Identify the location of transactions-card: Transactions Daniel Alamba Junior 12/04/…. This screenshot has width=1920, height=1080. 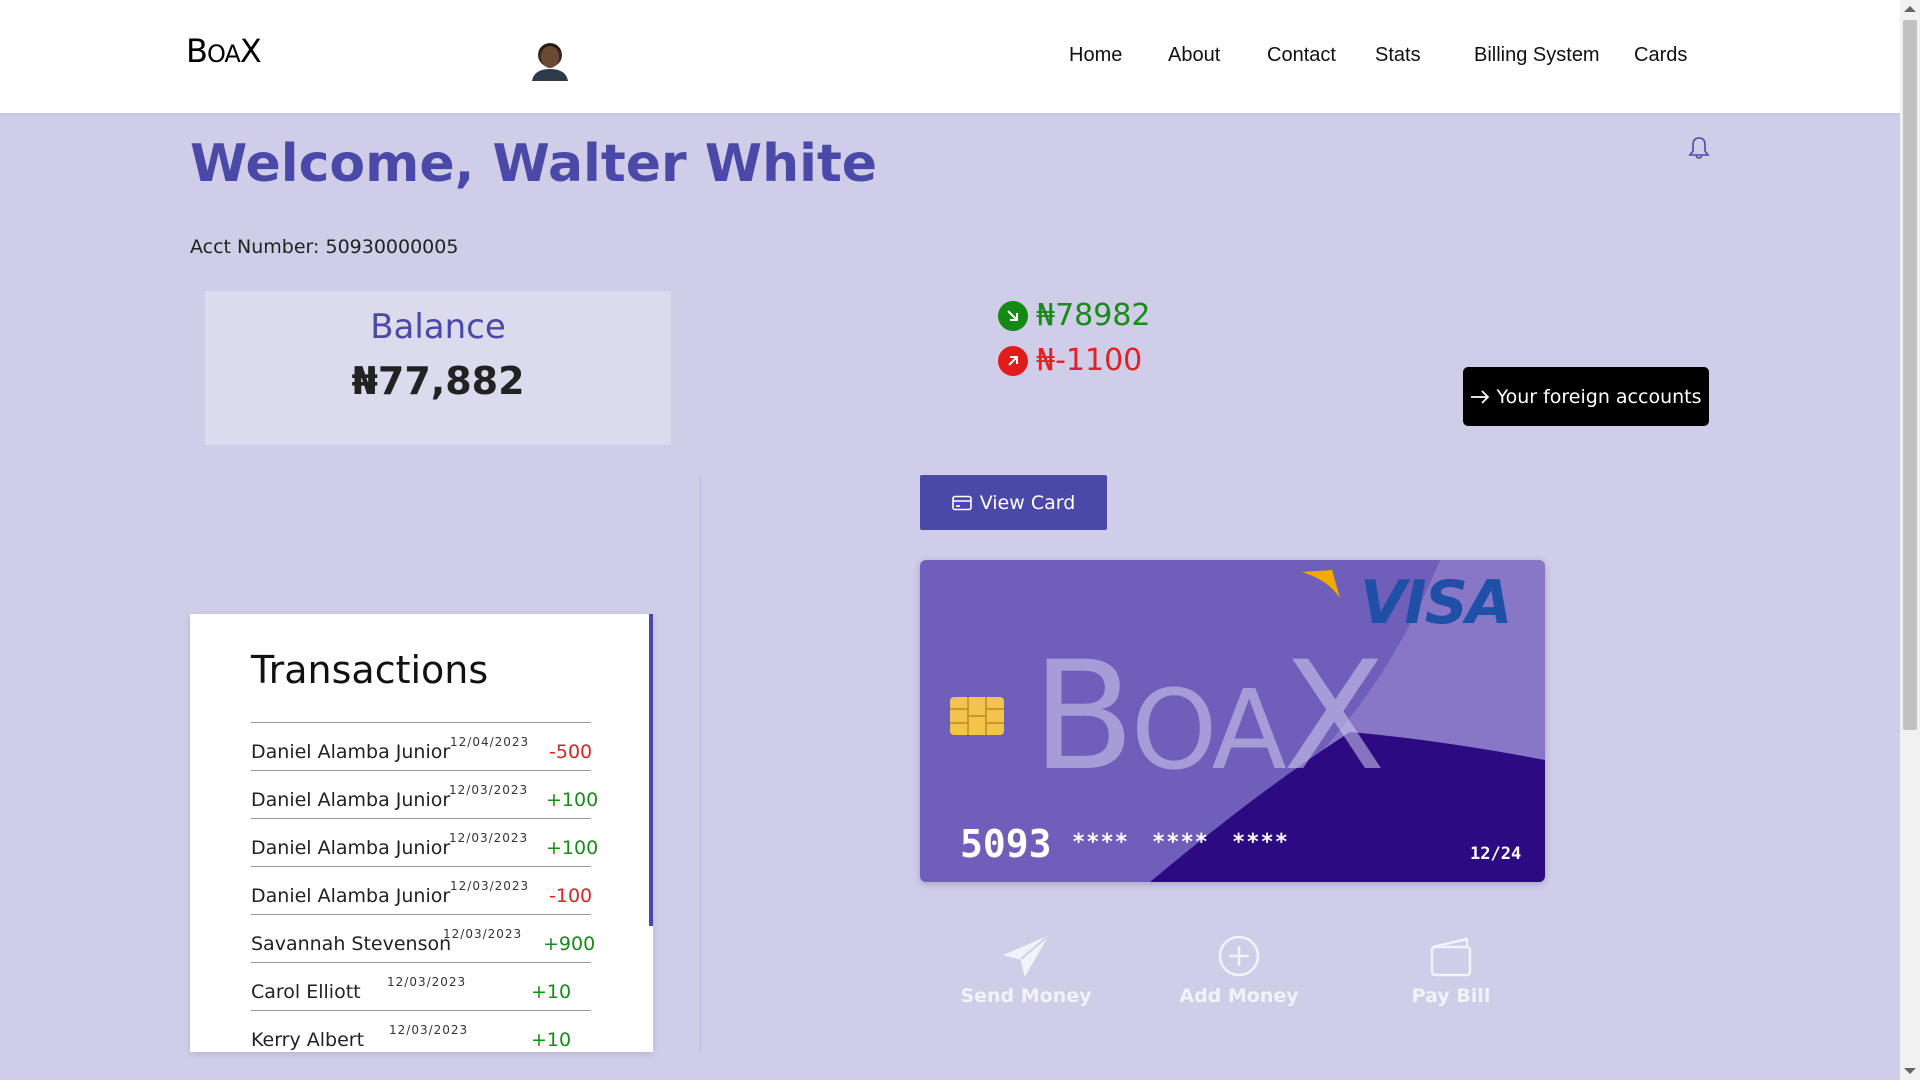
(421, 833).